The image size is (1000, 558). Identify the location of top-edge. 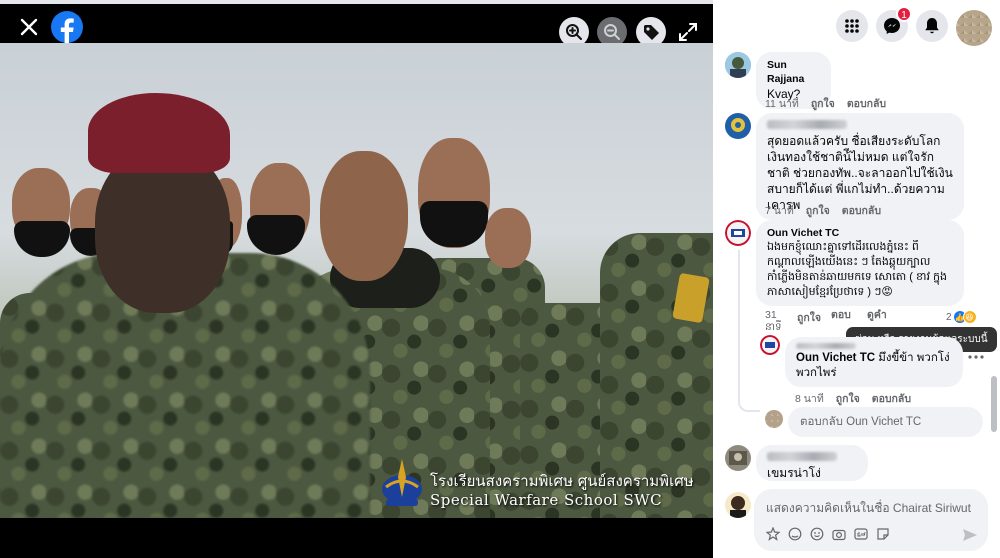
(356, 2).